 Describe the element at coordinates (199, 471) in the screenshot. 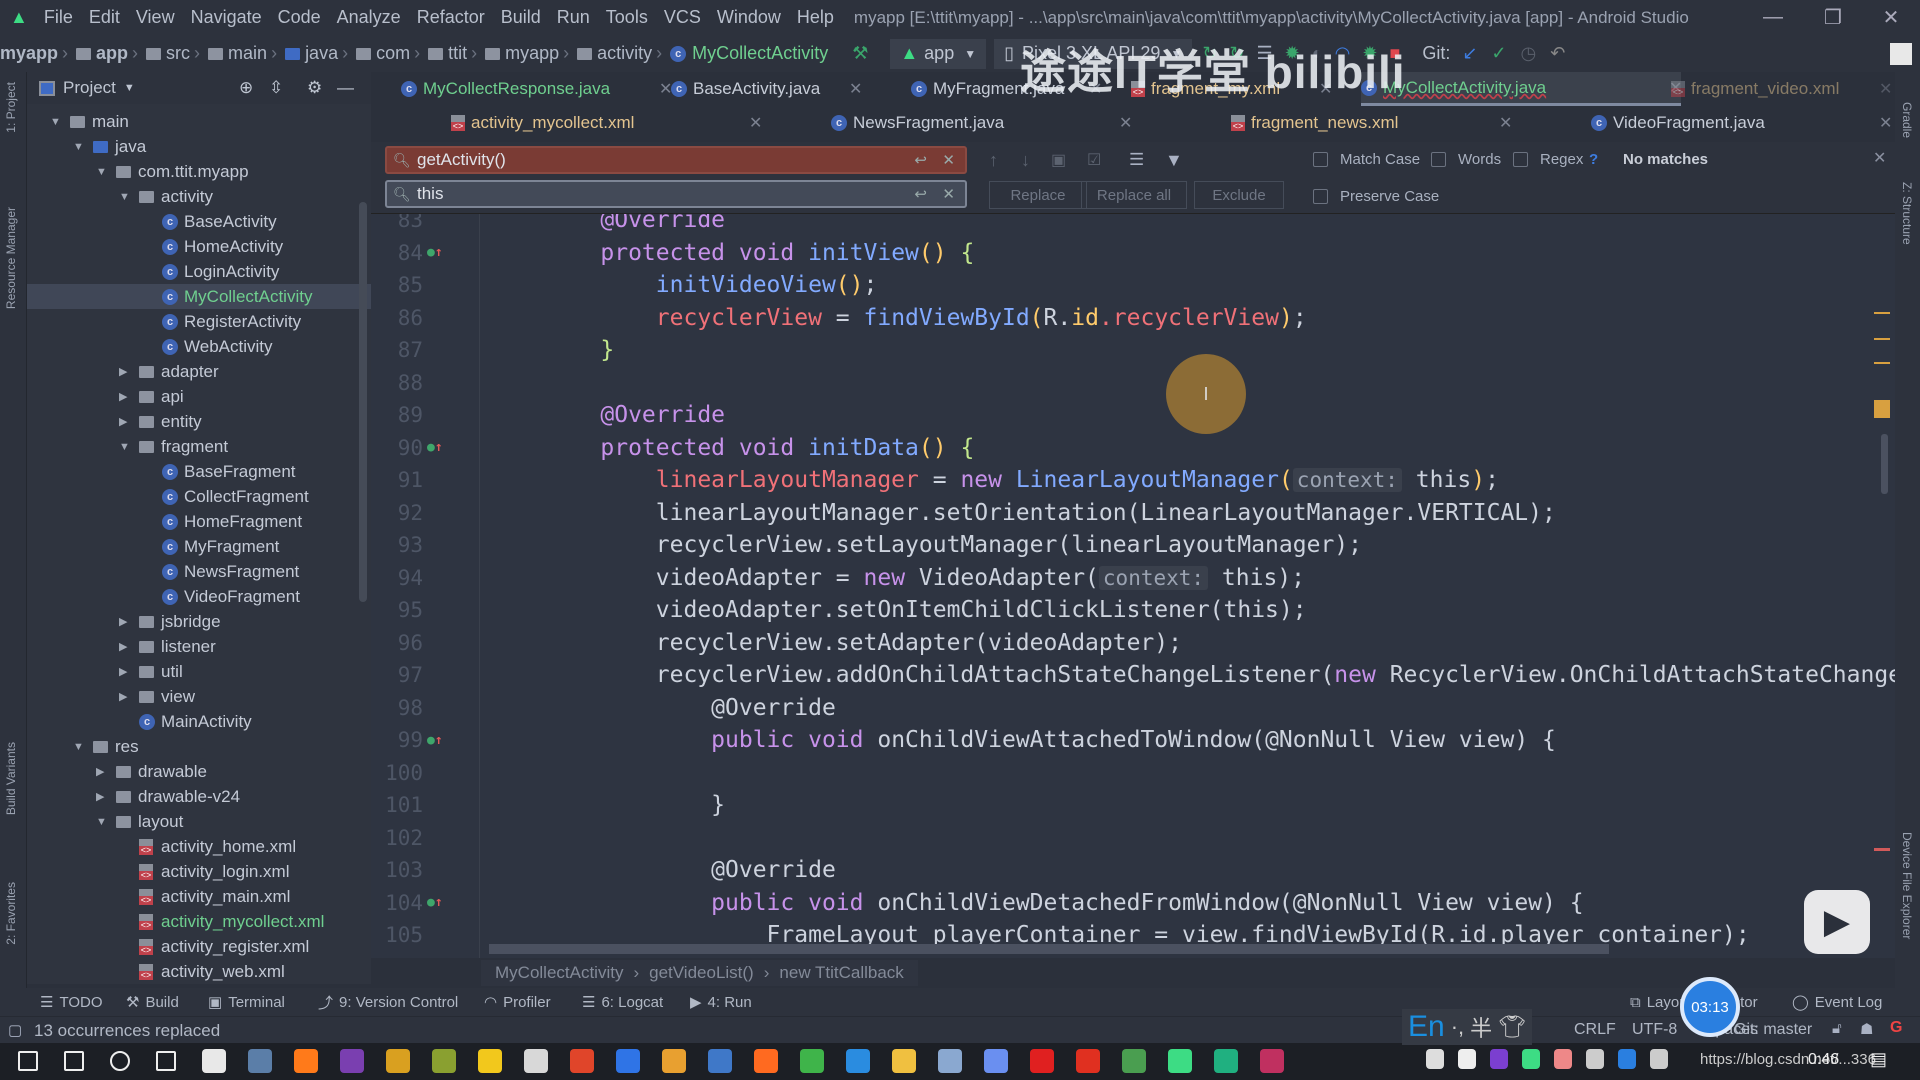

I see `tree-item: c BaseFragment` at that location.